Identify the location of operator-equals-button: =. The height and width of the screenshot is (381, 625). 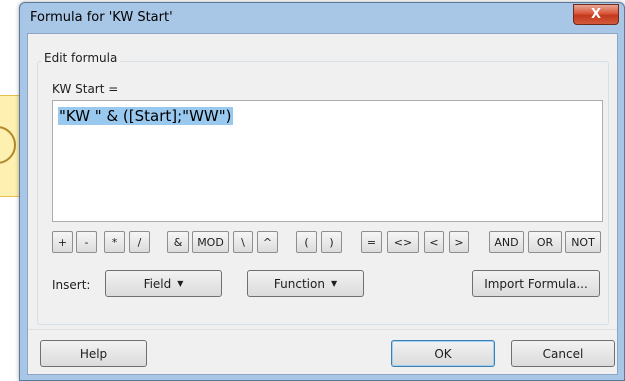
(371, 242).